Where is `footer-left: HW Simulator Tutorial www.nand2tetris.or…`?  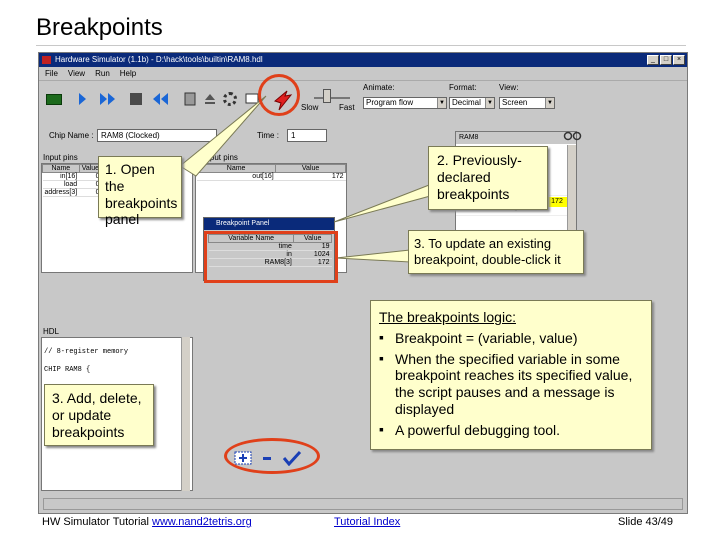
footer-left: HW Simulator Tutorial www.nand2tetris.or… is located at coordinates (147, 522).